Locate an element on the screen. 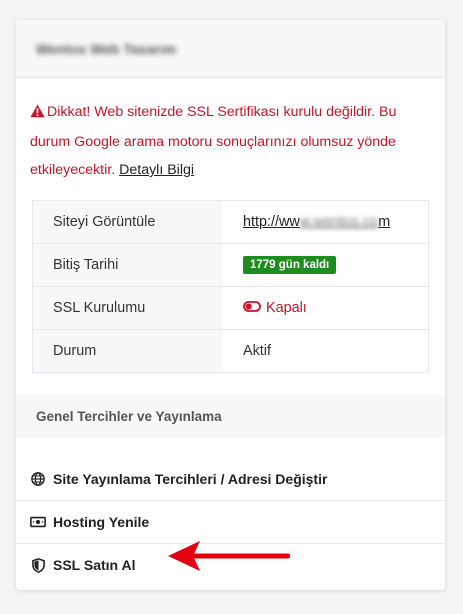 The height and width of the screenshot is (614, 463). site-title: Wentos Web Tasarım is located at coordinates (106, 48).